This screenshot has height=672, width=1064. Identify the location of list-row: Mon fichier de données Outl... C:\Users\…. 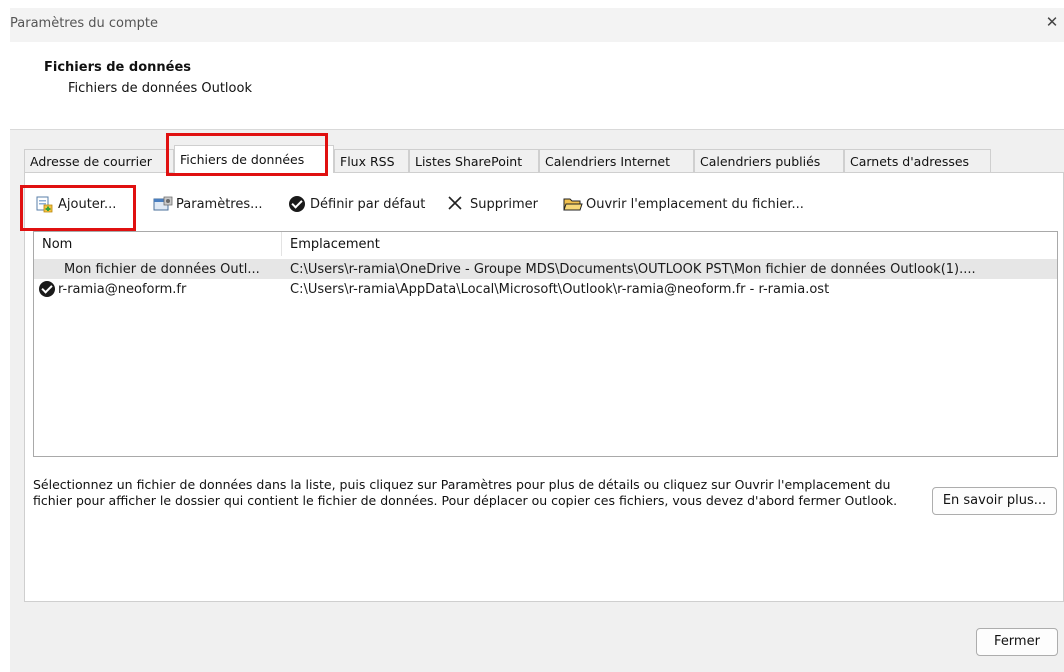
(545, 269).